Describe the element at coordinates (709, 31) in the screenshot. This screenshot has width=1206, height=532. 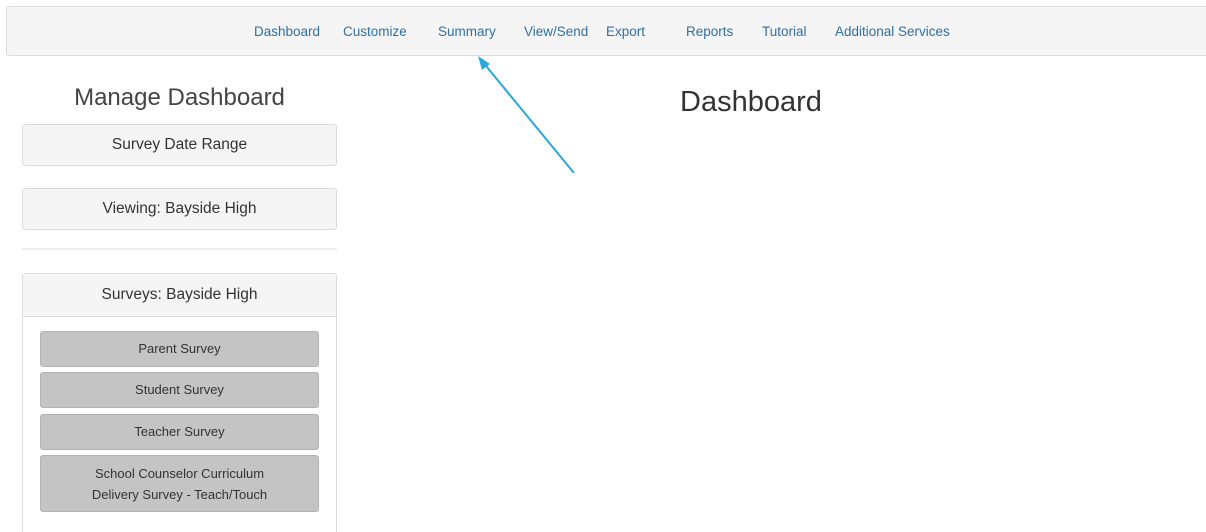
I see `nav-reports: Reports` at that location.